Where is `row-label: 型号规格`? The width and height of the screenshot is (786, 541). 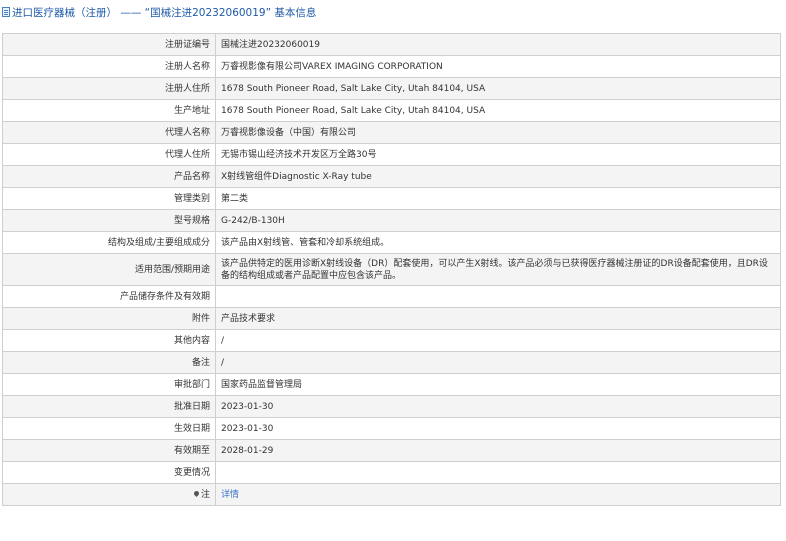
row-label: 型号规格 is located at coordinates (109, 220).